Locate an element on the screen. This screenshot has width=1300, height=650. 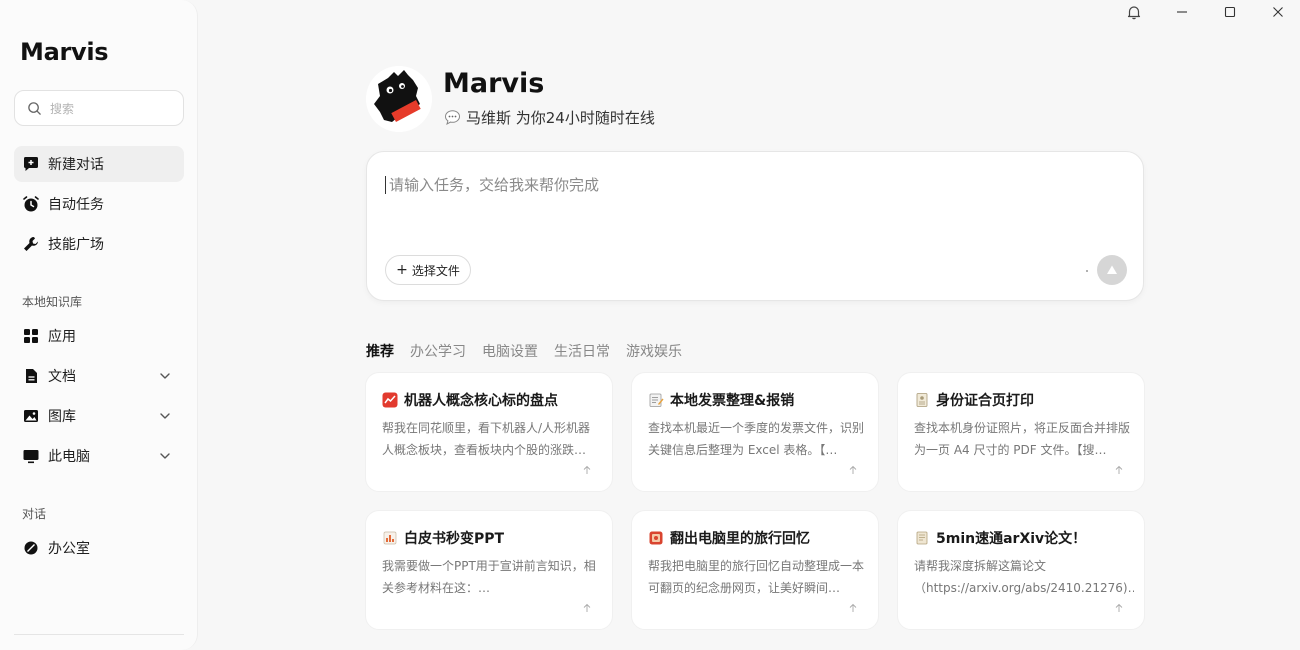
sidebar-item-office: 办公室 is located at coordinates (99, 548).